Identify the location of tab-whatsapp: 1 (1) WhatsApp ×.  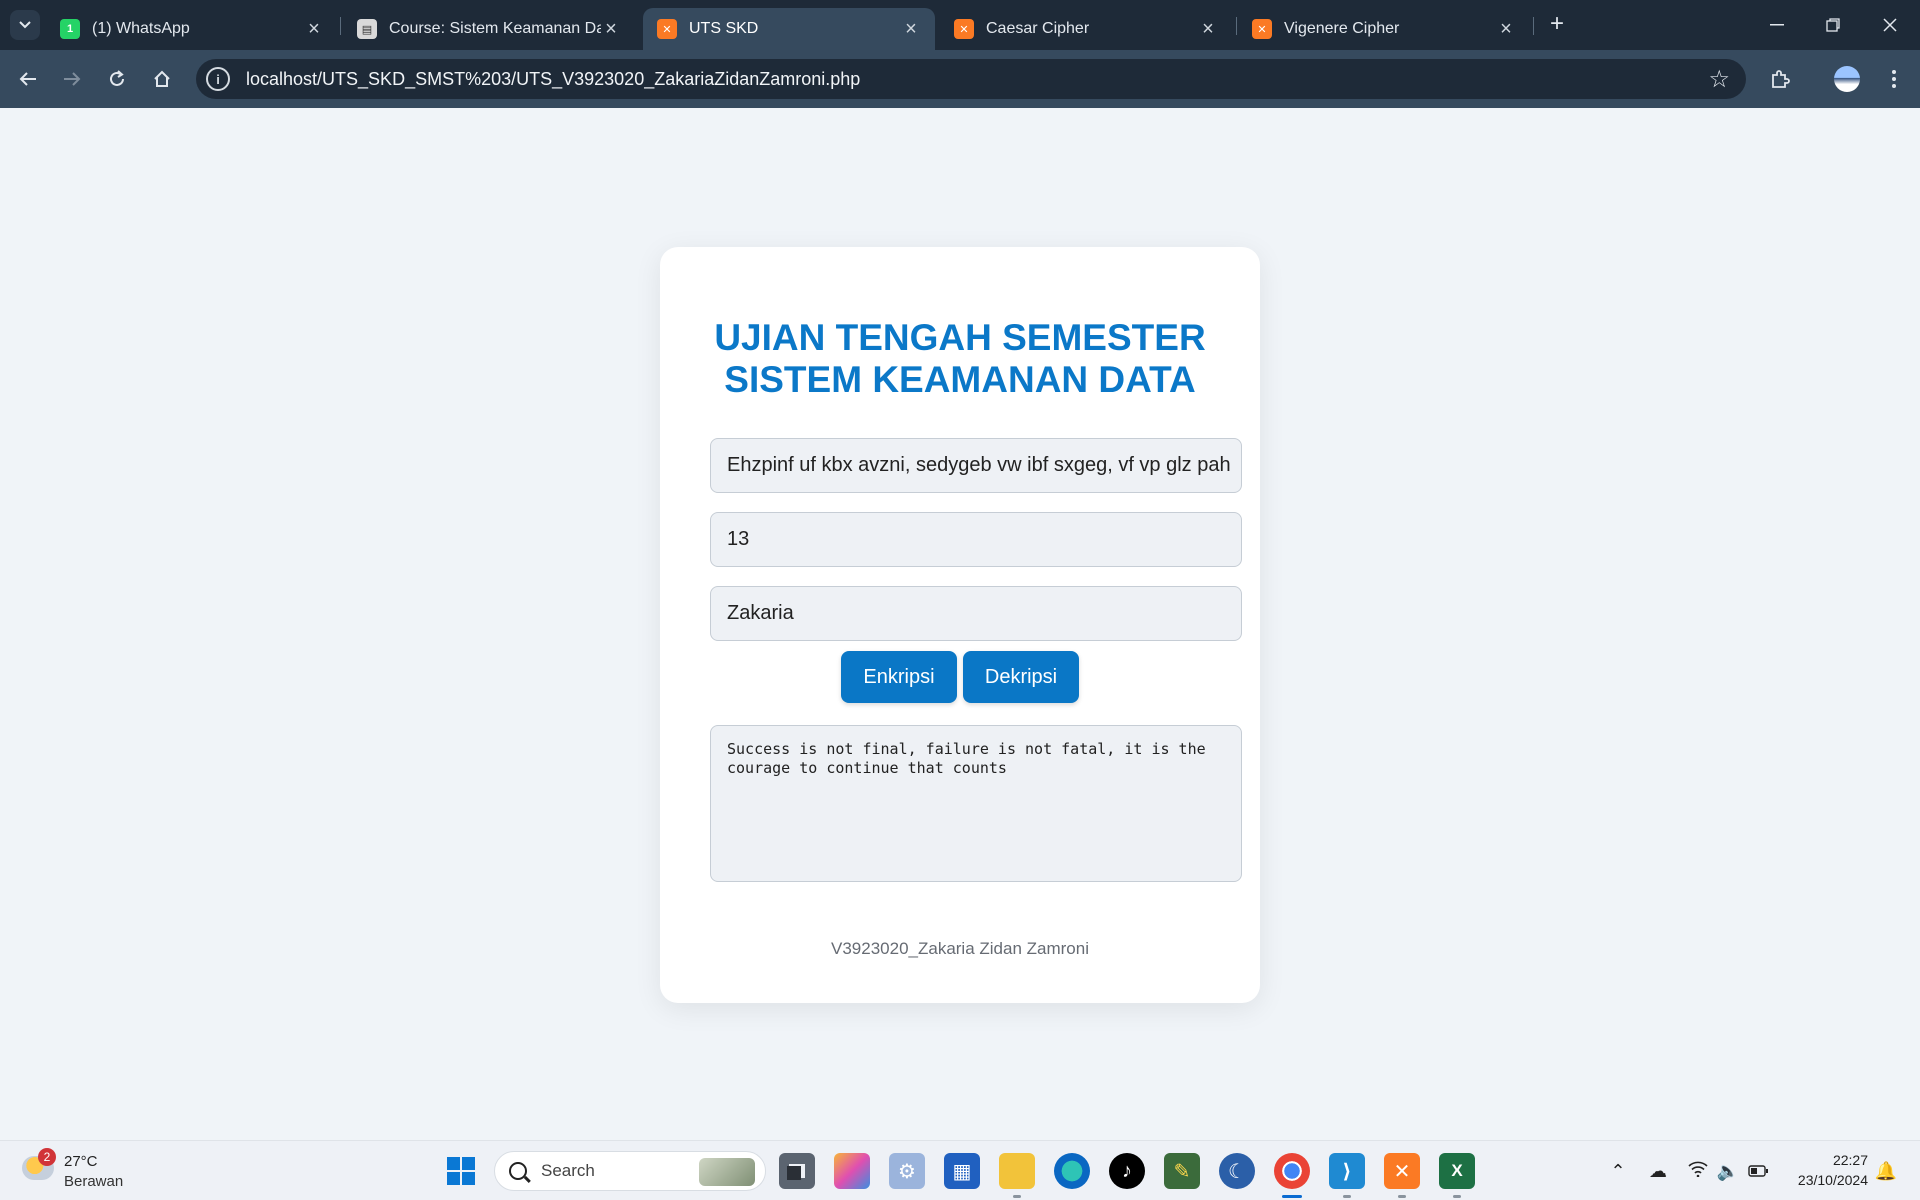
(192, 29).